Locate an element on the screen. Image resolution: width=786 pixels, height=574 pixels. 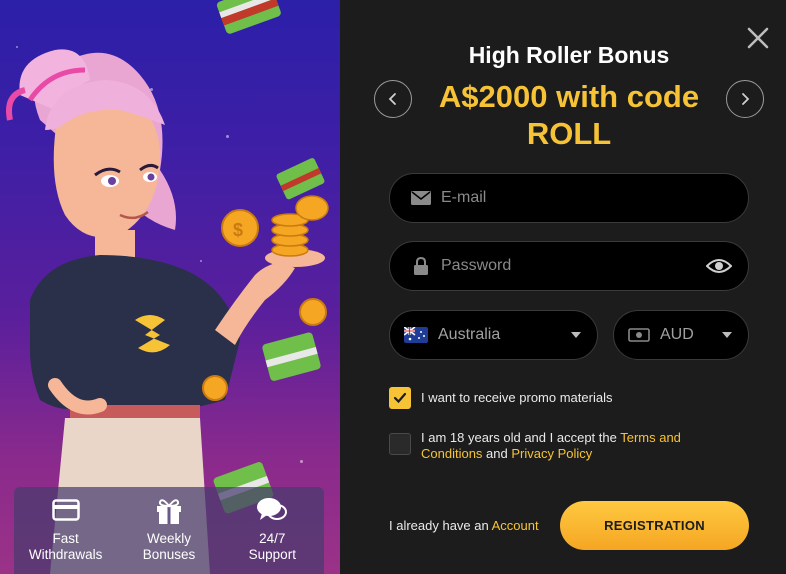
chevron-left-icon is located at coordinates (392, 99).